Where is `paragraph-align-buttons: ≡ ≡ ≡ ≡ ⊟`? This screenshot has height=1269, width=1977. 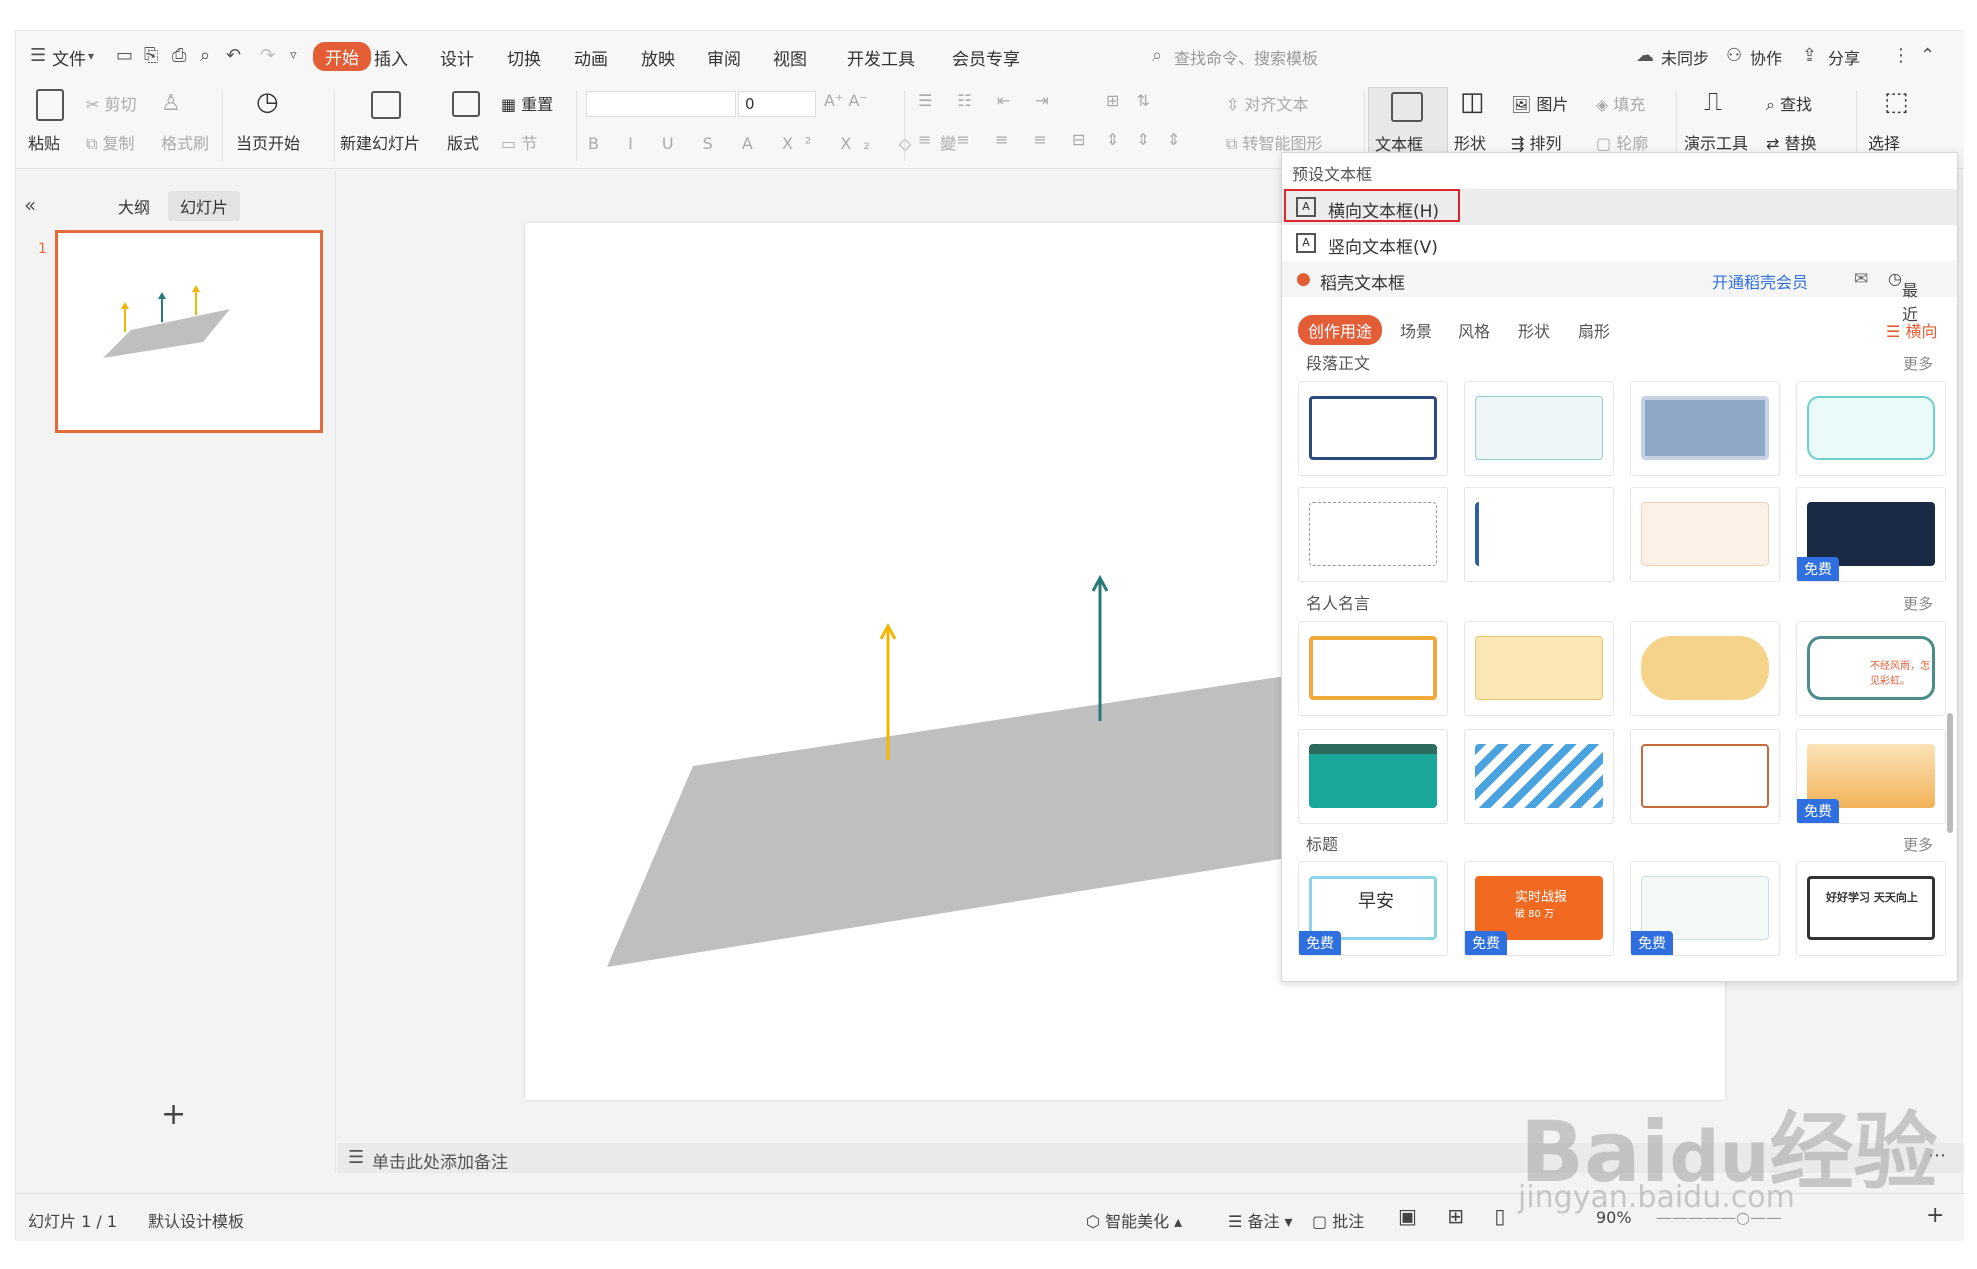 paragraph-align-buttons: ≡ ≡ ≡ ≡ ⊟ is located at coordinates (1006, 139).